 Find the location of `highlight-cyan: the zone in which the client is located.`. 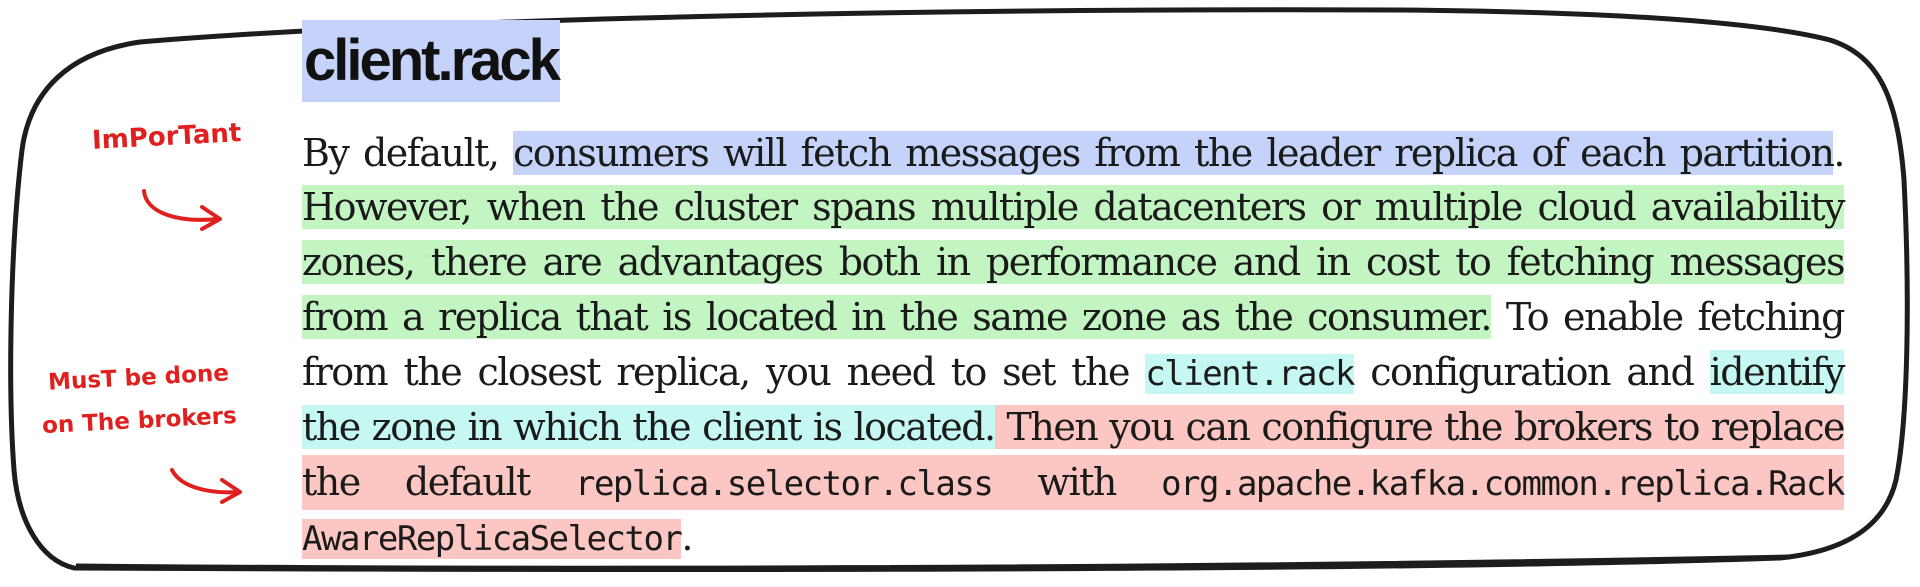

highlight-cyan: the zone in which the client is located. is located at coordinates (649, 427).